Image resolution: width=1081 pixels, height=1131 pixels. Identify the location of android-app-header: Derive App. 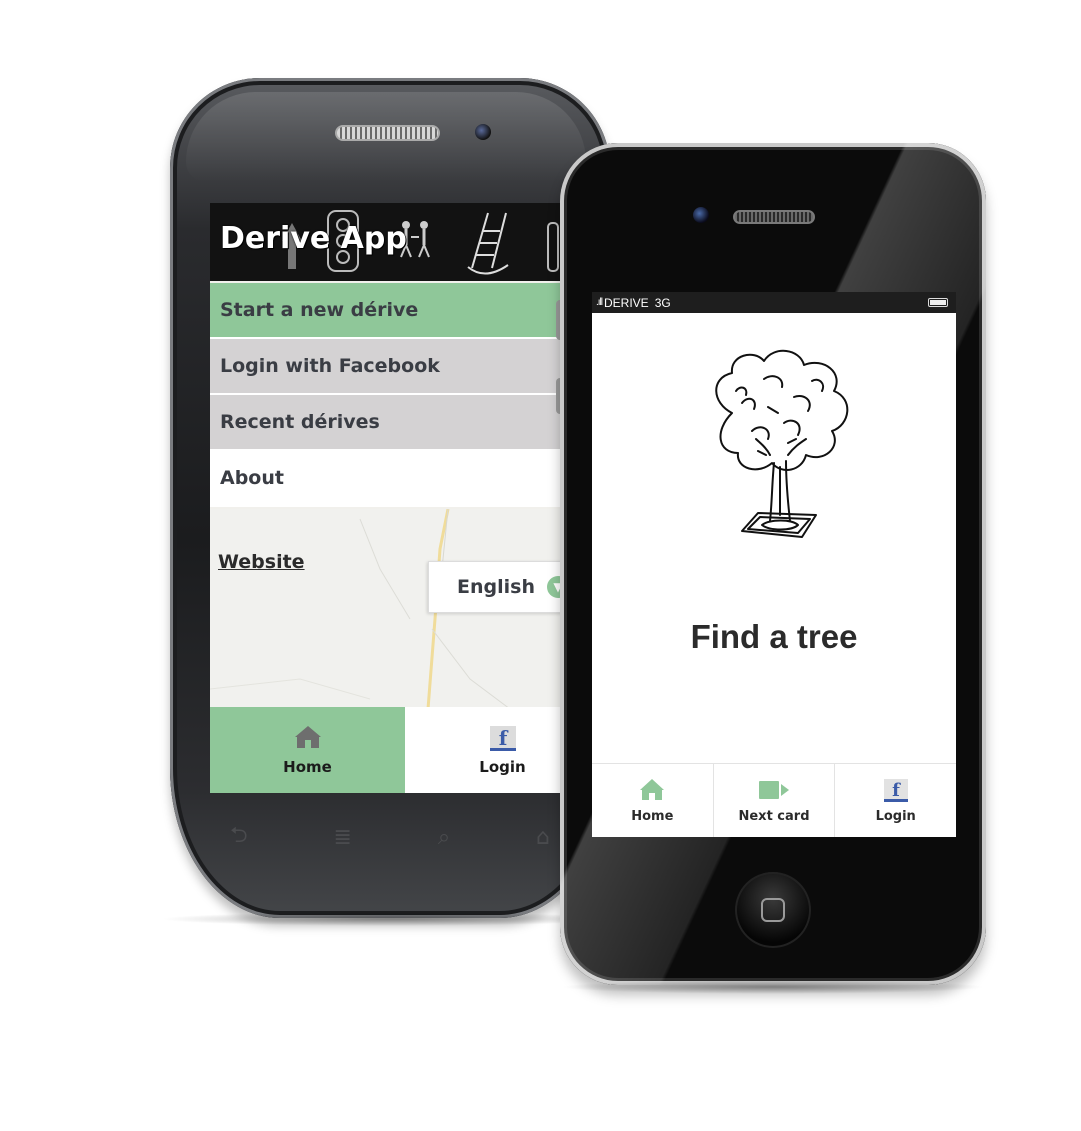
(385, 242).